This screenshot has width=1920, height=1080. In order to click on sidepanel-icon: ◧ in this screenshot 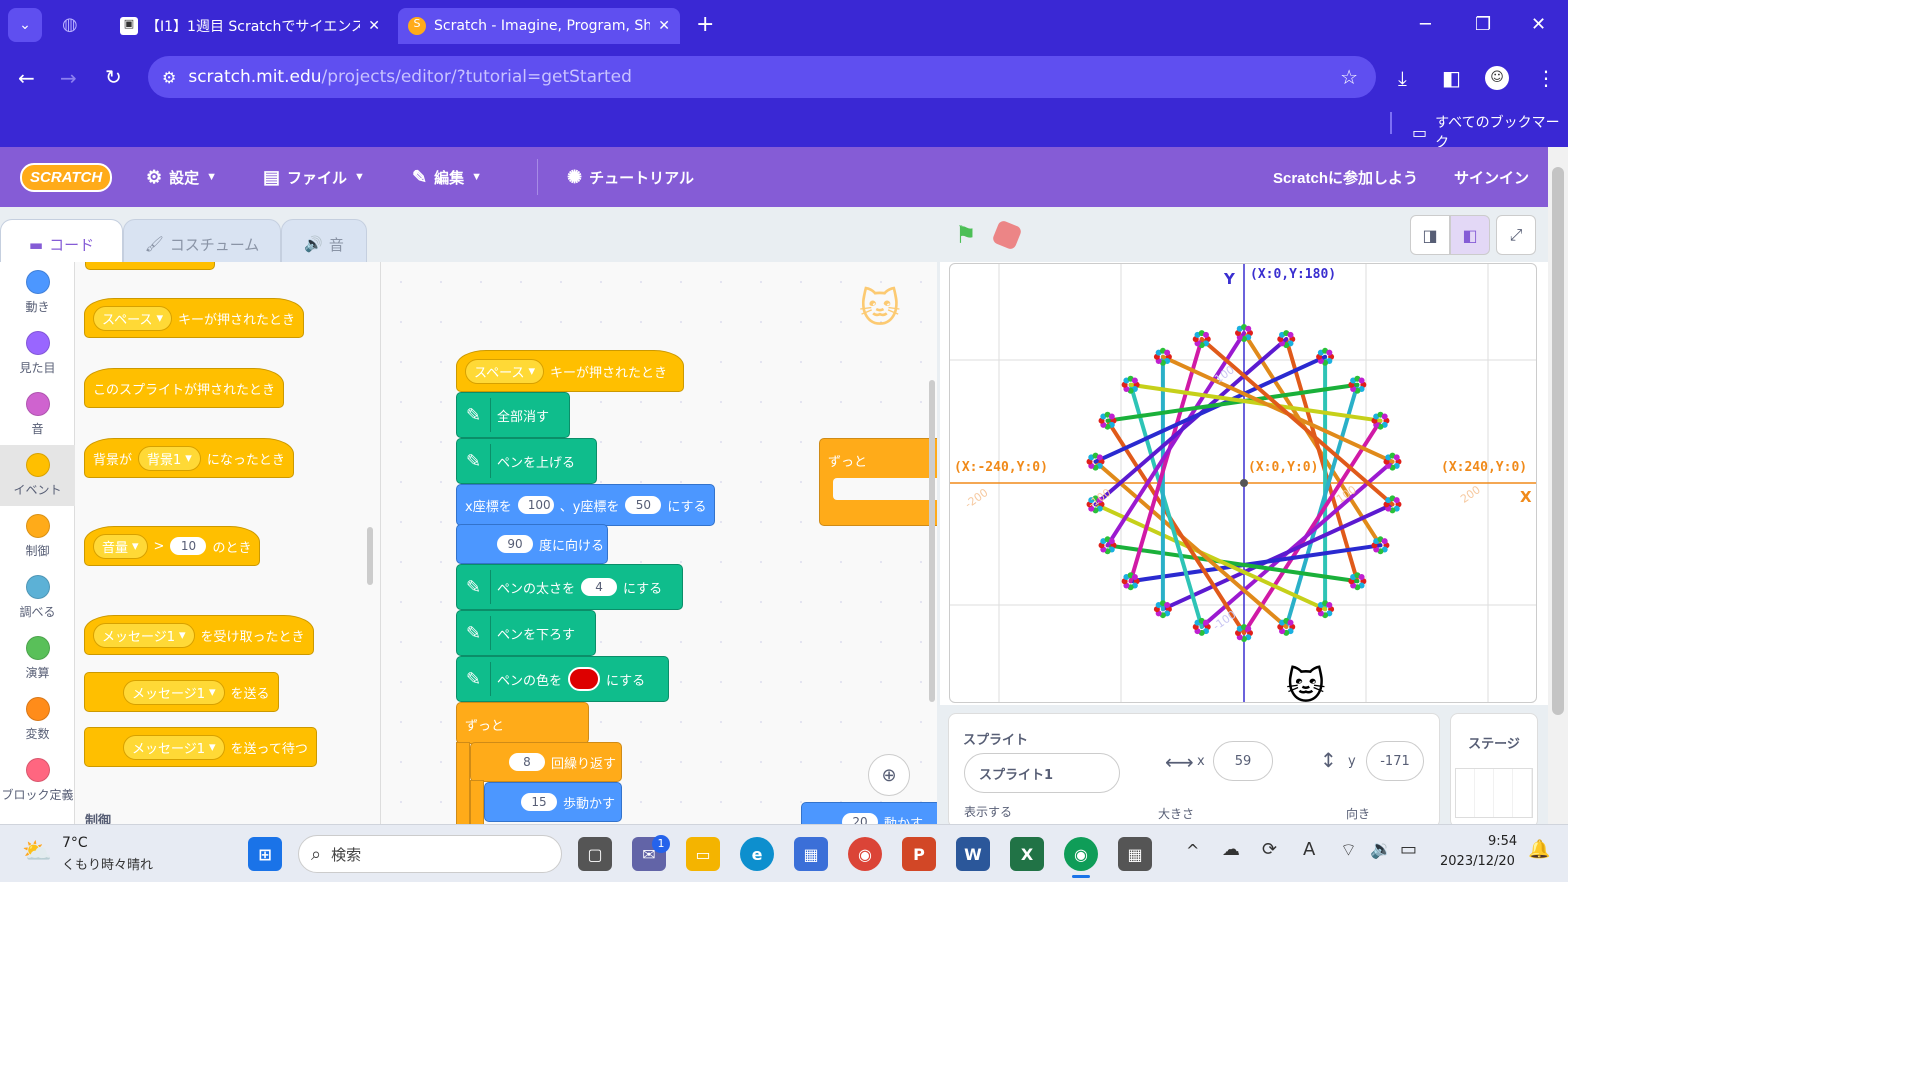, I will do `click(1451, 78)`.